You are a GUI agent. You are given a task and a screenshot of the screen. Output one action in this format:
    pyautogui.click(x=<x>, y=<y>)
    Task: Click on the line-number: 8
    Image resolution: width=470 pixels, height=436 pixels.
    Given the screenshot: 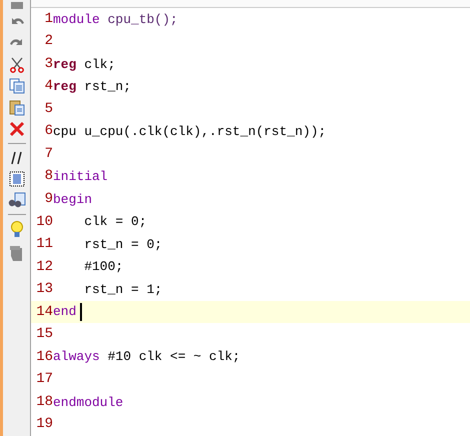 What is the action you would take?
    pyautogui.click(x=48, y=176)
    